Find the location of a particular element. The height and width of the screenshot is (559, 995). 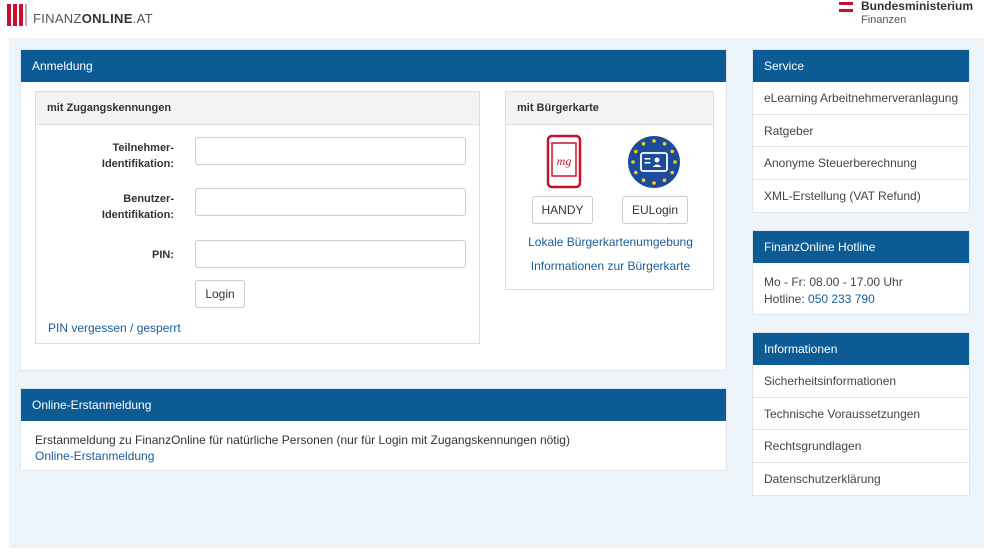

user-id-input is located at coordinates (330, 202).